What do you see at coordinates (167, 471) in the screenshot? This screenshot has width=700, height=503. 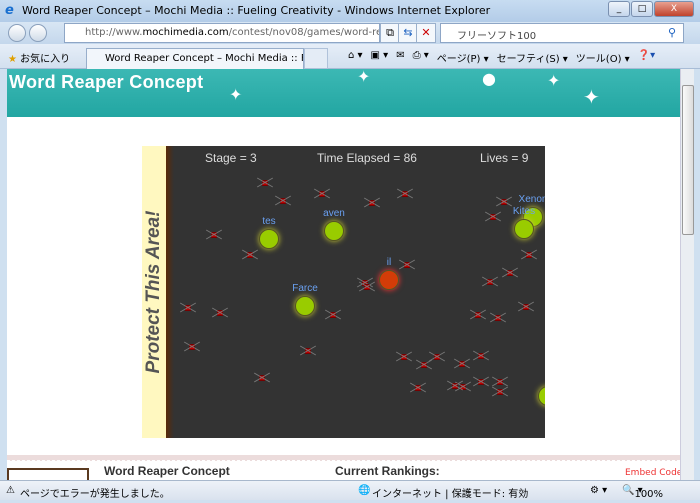 I see `game-title: Word Reaper Concept` at bounding box center [167, 471].